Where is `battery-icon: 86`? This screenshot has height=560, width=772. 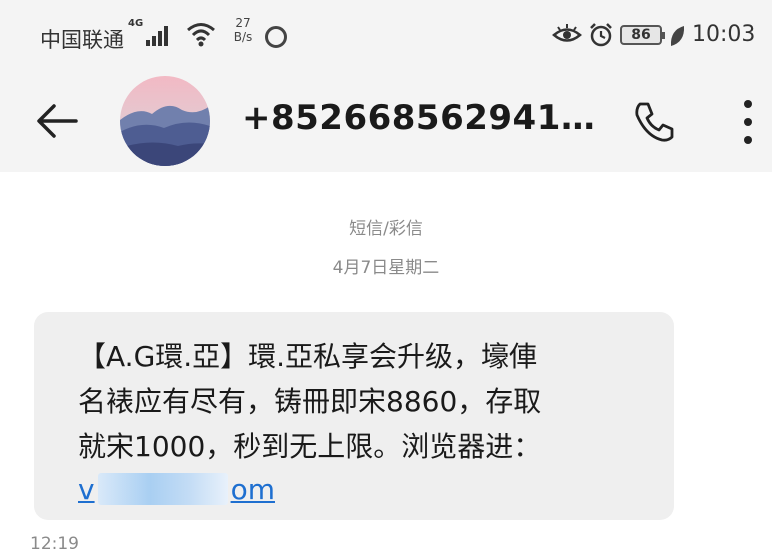 battery-icon: 86 is located at coordinates (642, 35).